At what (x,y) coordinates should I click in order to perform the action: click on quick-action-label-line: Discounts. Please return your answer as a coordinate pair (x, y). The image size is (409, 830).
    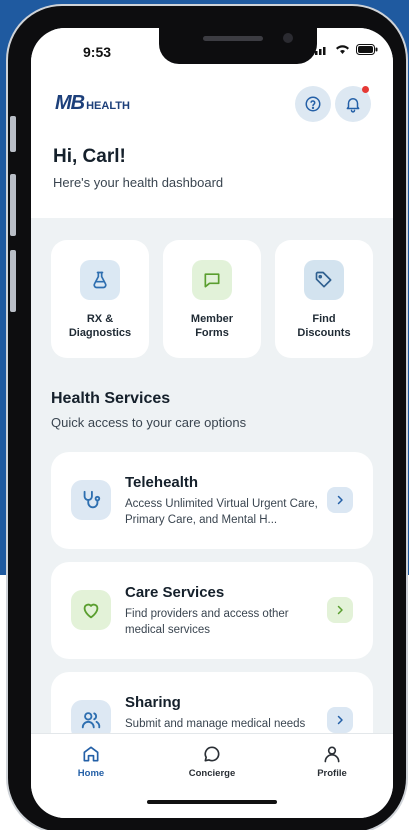
    Looking at the image, I should click on (324, 333).